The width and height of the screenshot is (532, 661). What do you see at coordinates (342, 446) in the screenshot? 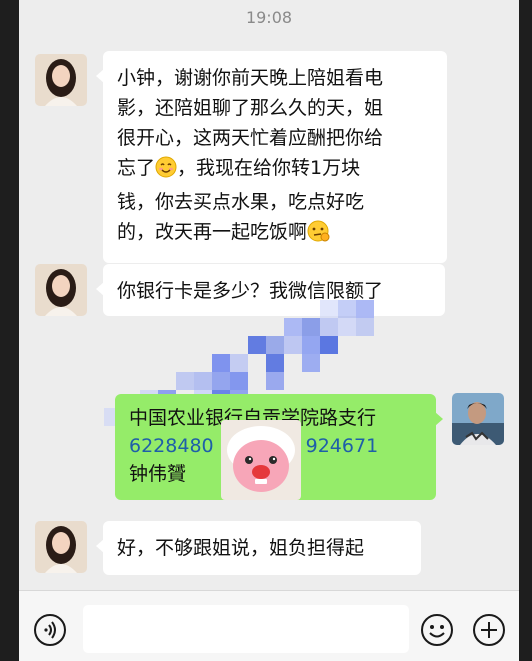
I see `card-number-end: 924671` at bounding box center [342, 446].